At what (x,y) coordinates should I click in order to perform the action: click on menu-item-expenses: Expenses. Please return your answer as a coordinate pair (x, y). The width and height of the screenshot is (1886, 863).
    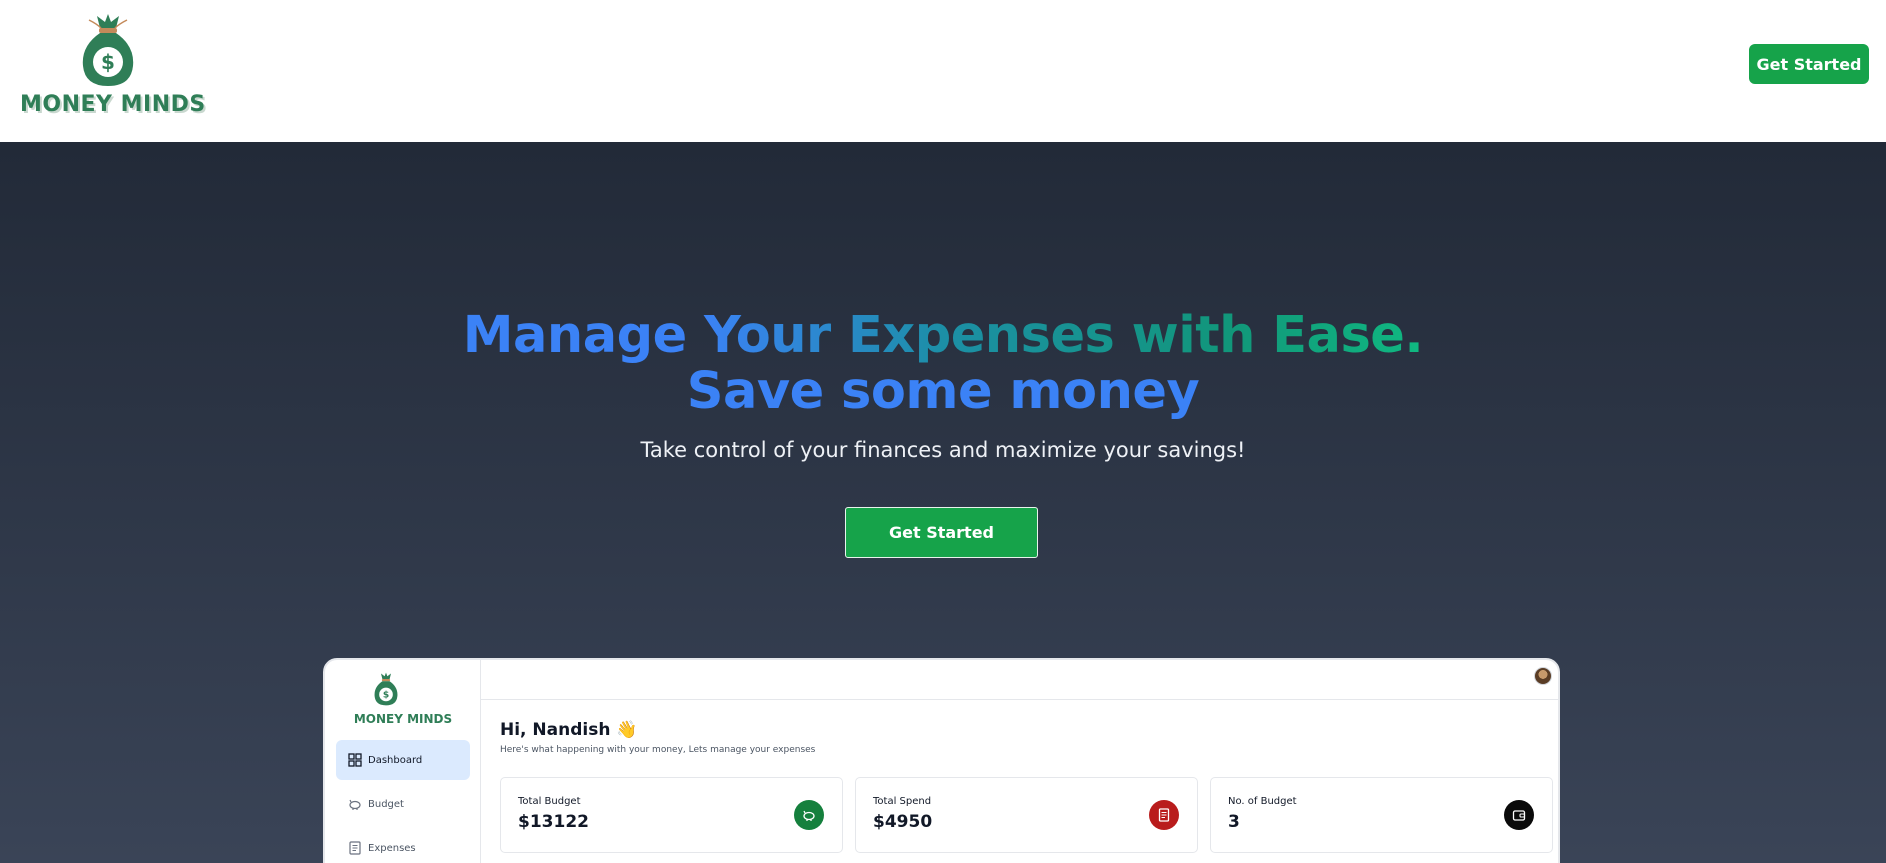
    Looking at the image, I should click on (403, 845).